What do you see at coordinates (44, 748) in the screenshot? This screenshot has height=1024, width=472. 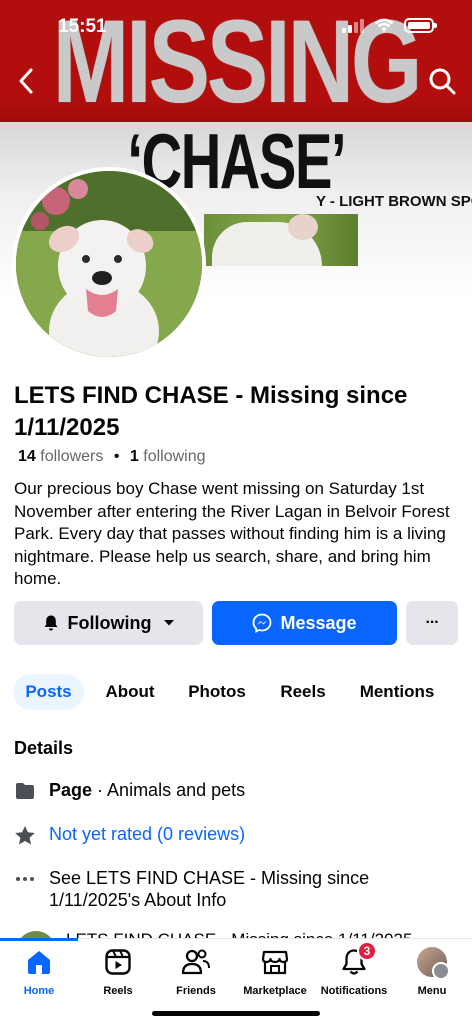 I see `details-heading: Details` at bounding box center [44, 748].